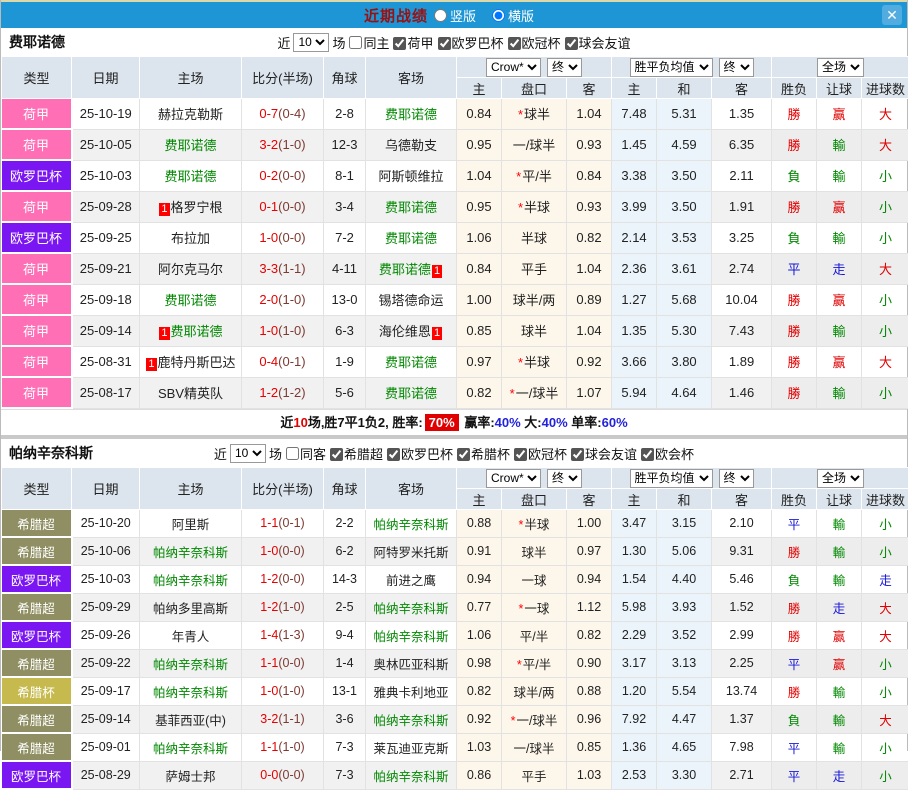  I want to click on col-odds-home: 主, so click(479, 88).